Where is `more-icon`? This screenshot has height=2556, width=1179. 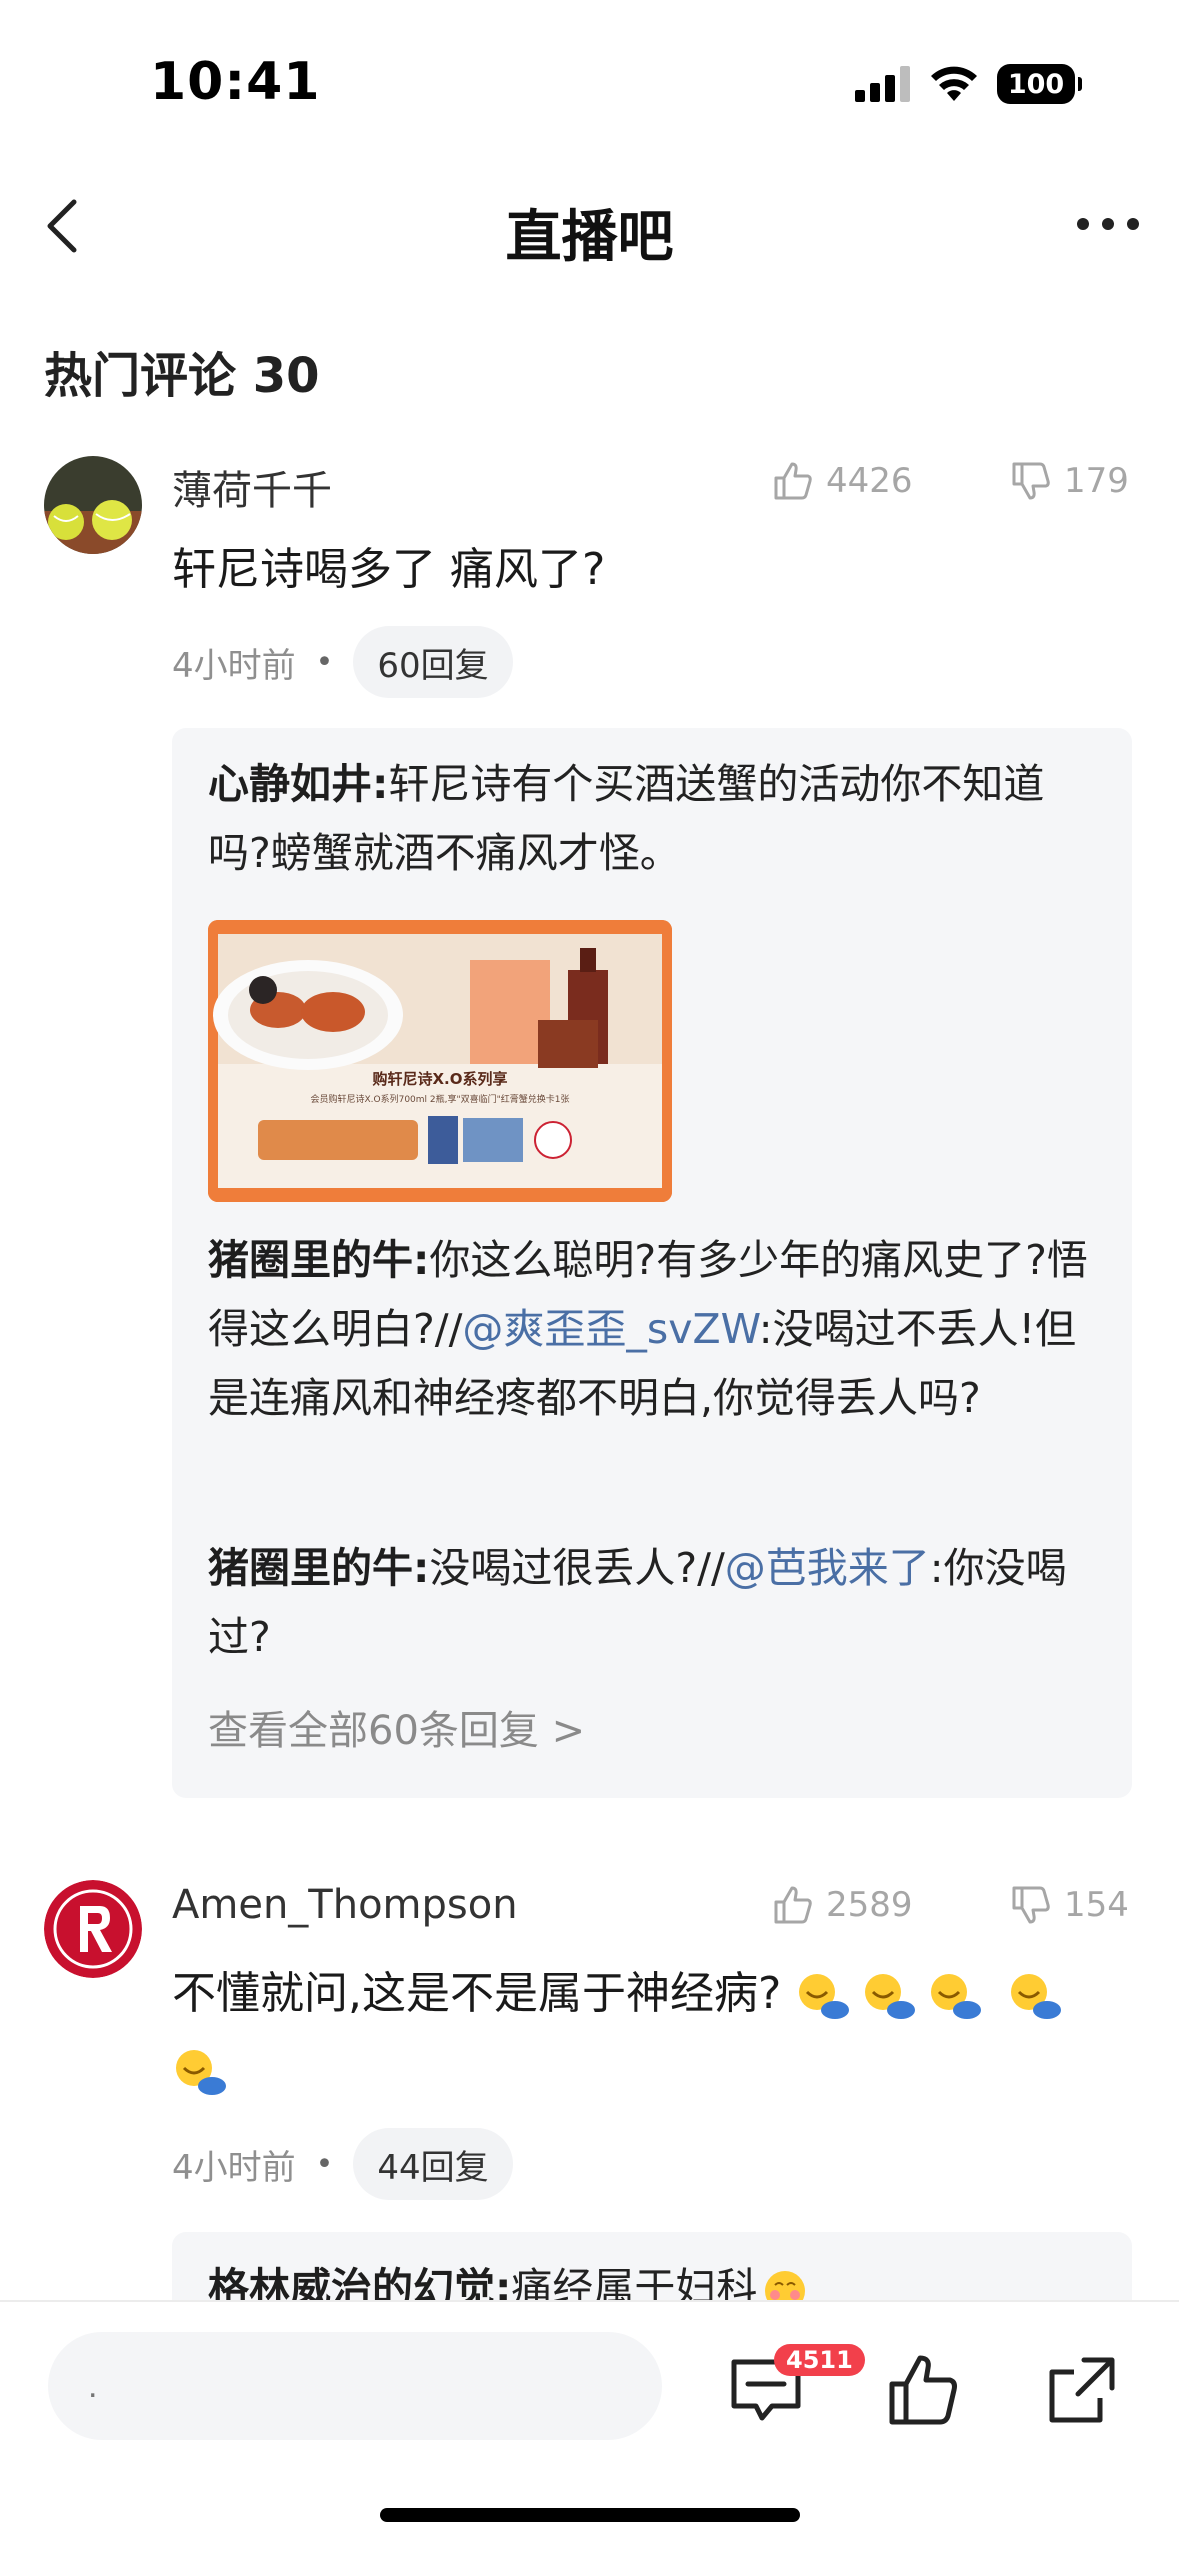
more-icon is located at coordinates (1108, 224).